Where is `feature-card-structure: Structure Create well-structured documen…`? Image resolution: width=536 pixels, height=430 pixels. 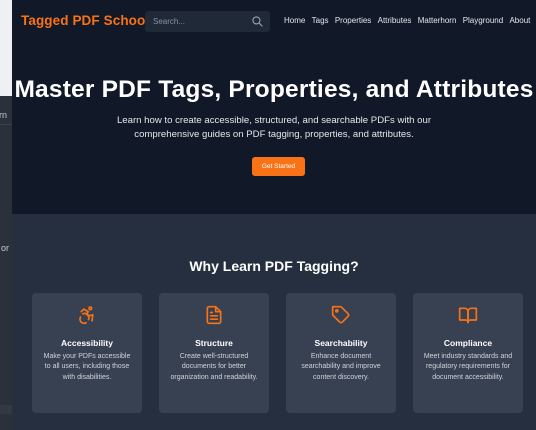 feature-card-structure: Structure Create well-structured documen… is located at coordinates (214, 353).